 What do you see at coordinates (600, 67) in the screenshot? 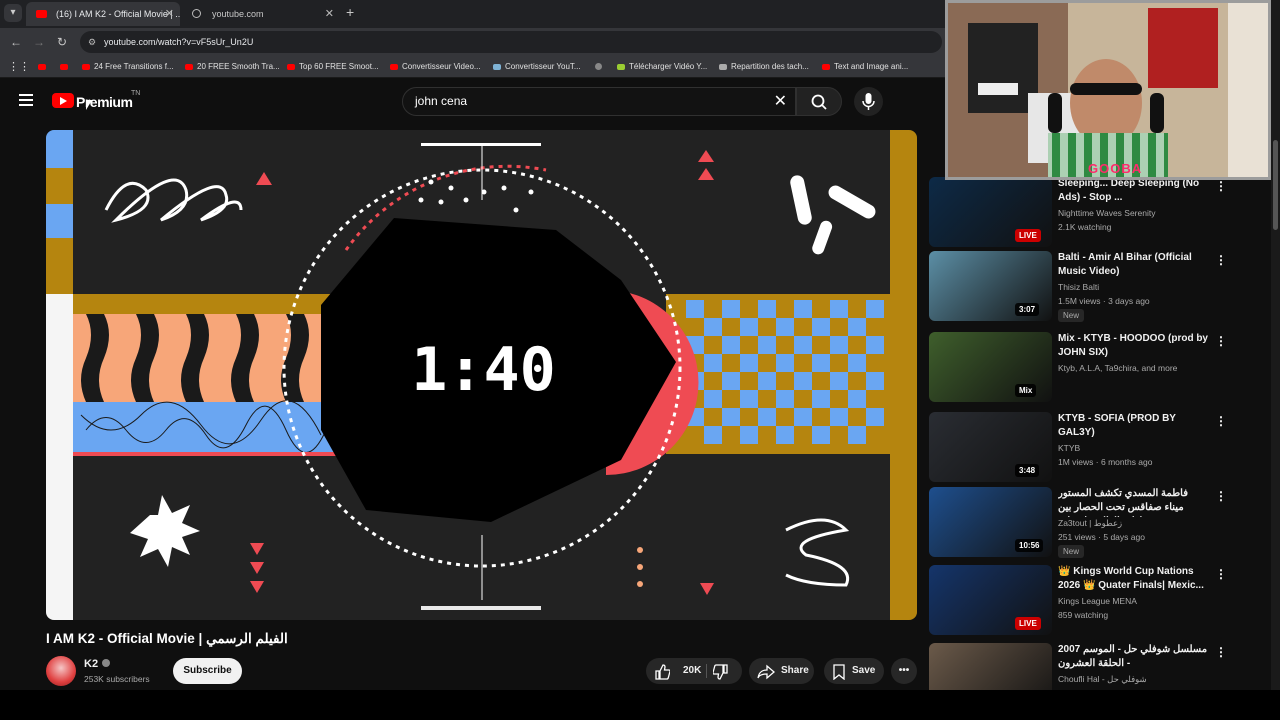
I see `bookmark-item` at bounding box center [600, 67].